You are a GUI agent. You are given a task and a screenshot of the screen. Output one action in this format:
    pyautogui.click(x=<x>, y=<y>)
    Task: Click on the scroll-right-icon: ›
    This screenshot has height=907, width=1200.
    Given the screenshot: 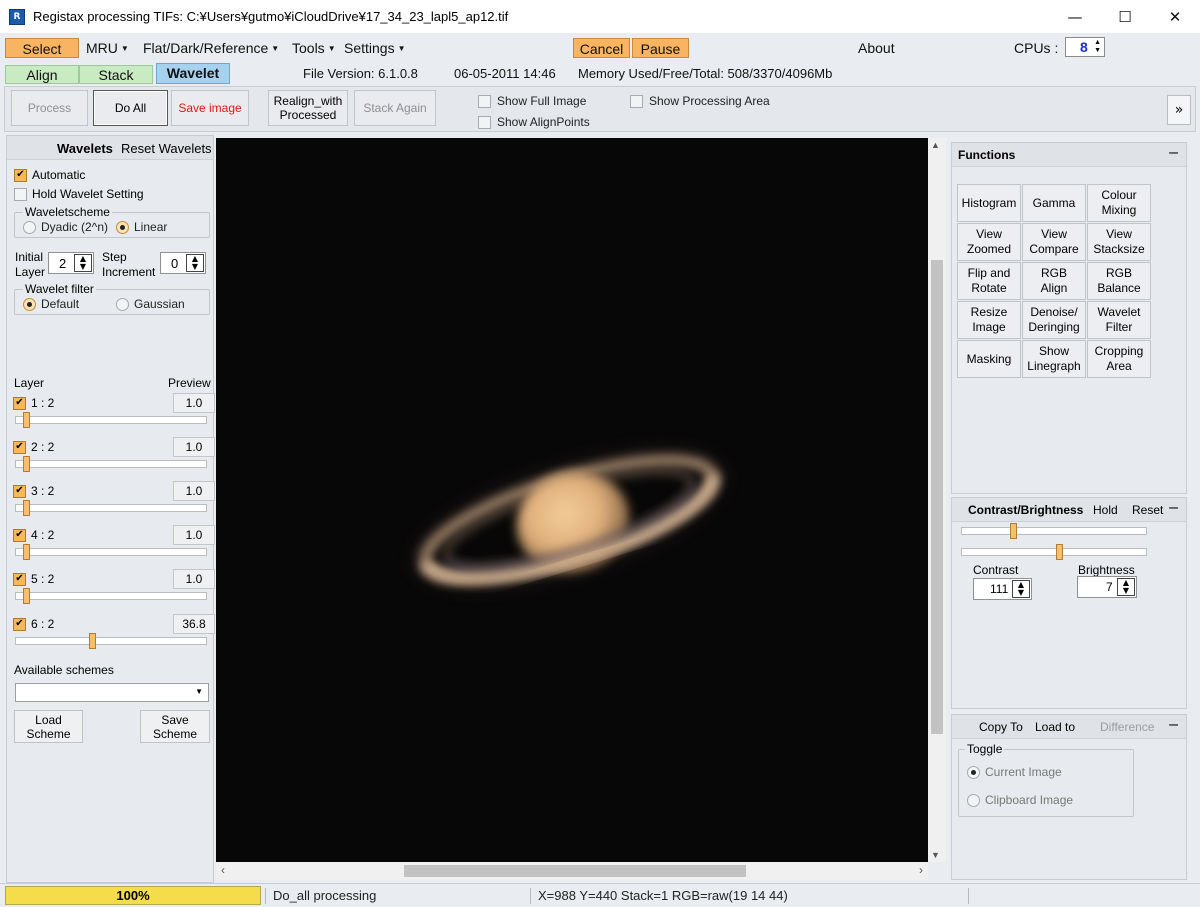 What is the action you would take?
    pyautogui.click(x=921, y=870)
    